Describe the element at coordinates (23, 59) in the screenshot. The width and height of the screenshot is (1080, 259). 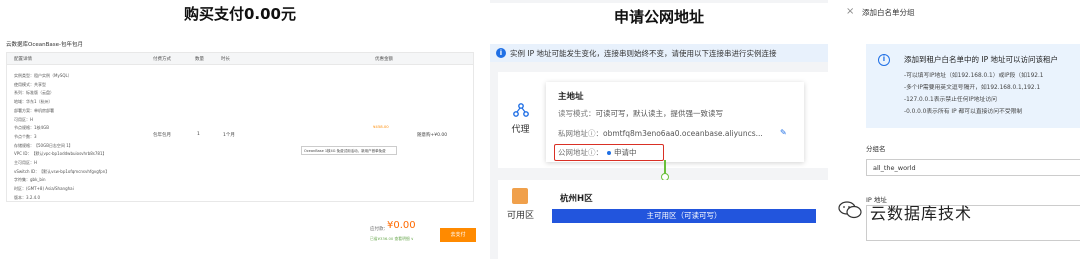
I see `header-config: 配置详情` at that location.